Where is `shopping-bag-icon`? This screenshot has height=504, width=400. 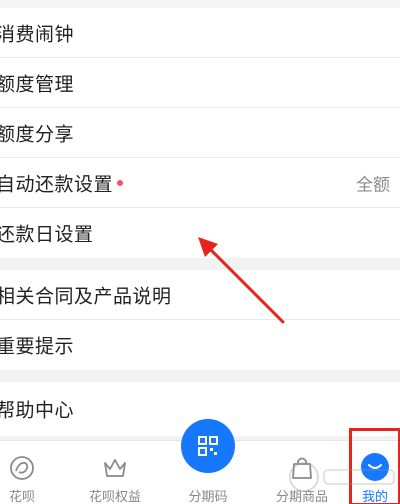 shopping-bag-icon is located at coordinates (302, 468).